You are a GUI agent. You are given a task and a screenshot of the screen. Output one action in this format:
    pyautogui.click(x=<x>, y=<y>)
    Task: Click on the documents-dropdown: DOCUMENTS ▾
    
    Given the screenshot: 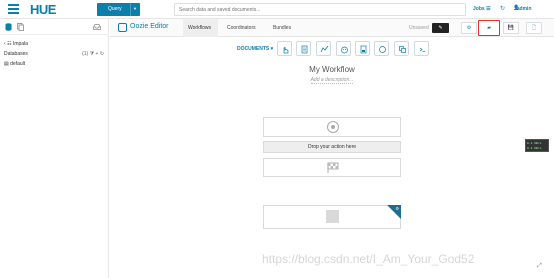 What is the action you would take?
    pyautogui.click(x=255, y=49)
    